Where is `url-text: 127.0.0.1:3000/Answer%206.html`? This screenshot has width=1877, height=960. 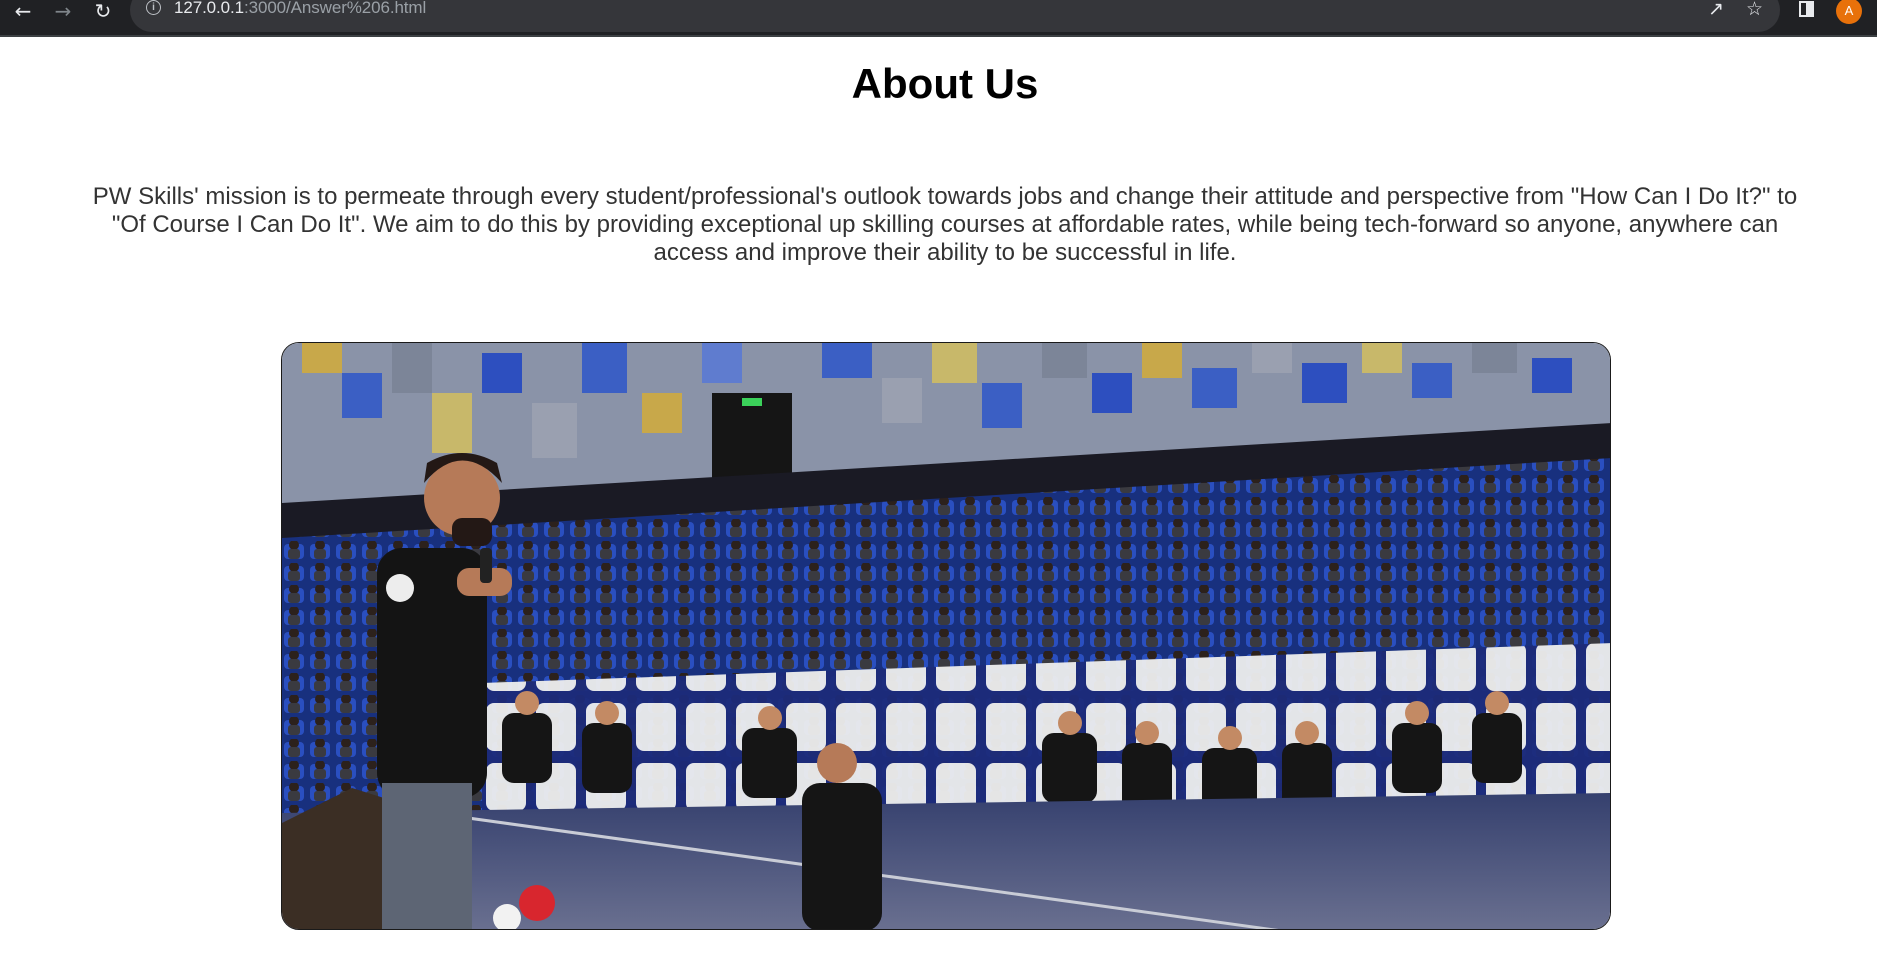
url-text: 127.0.0.1:3000/Answer%206.html is located at coordinates (300, 9).